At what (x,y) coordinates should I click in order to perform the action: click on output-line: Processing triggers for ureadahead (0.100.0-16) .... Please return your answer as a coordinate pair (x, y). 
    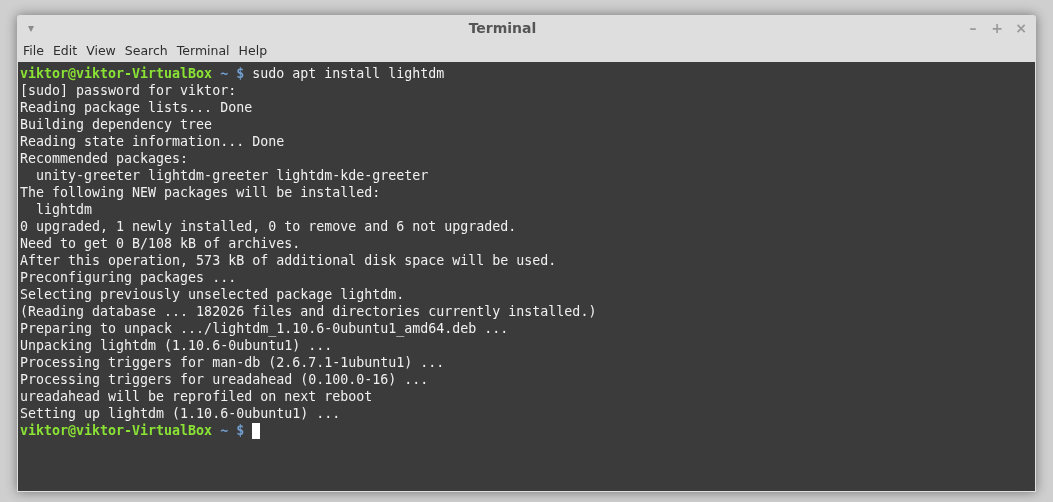
    Looking at the image, I should click on (224, 379).